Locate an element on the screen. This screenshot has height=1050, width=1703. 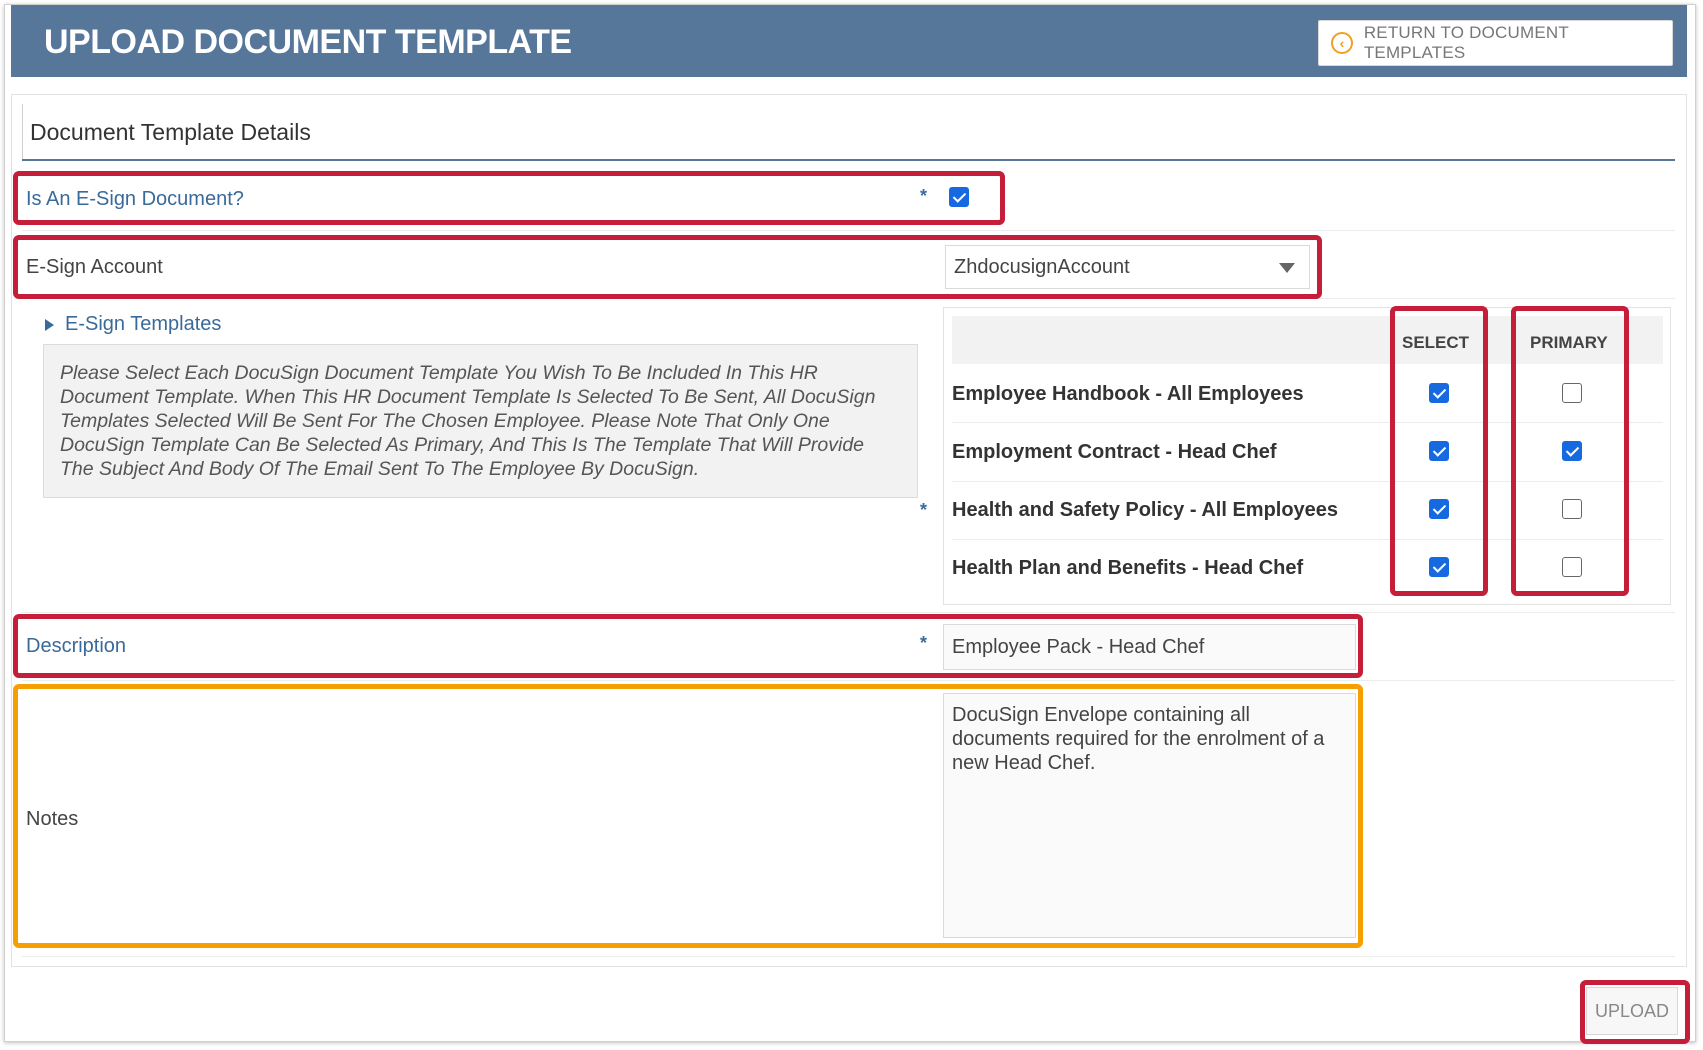
upload-button: UPLOAD is located at coordinates (1632, 1011).